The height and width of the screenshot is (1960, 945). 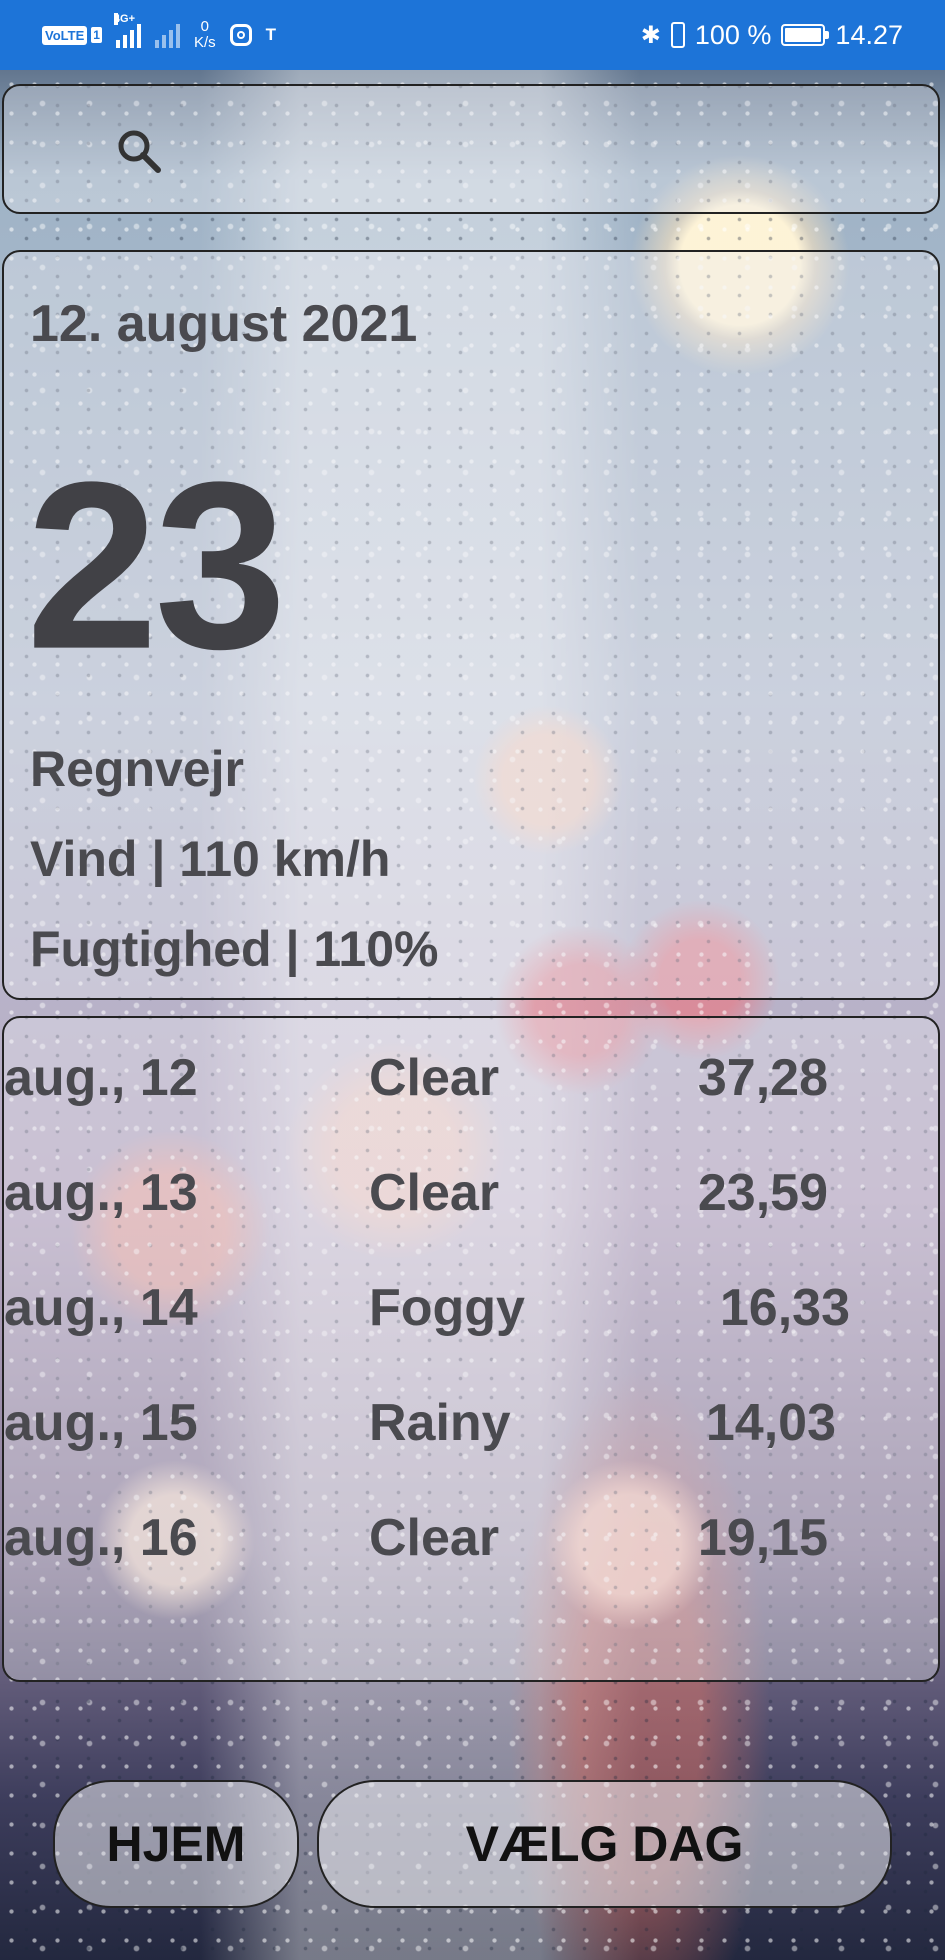 I want to click on search-icon, so click(x=139, y=151).